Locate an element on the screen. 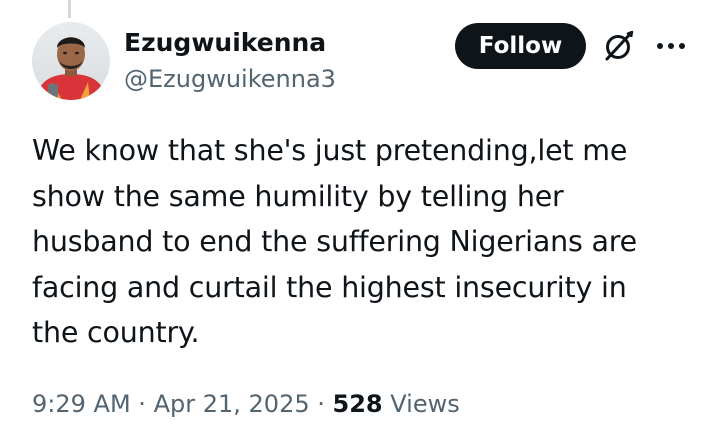 This screenshot has height=437, width=720. more-icon is located at coordinates (672, 46).